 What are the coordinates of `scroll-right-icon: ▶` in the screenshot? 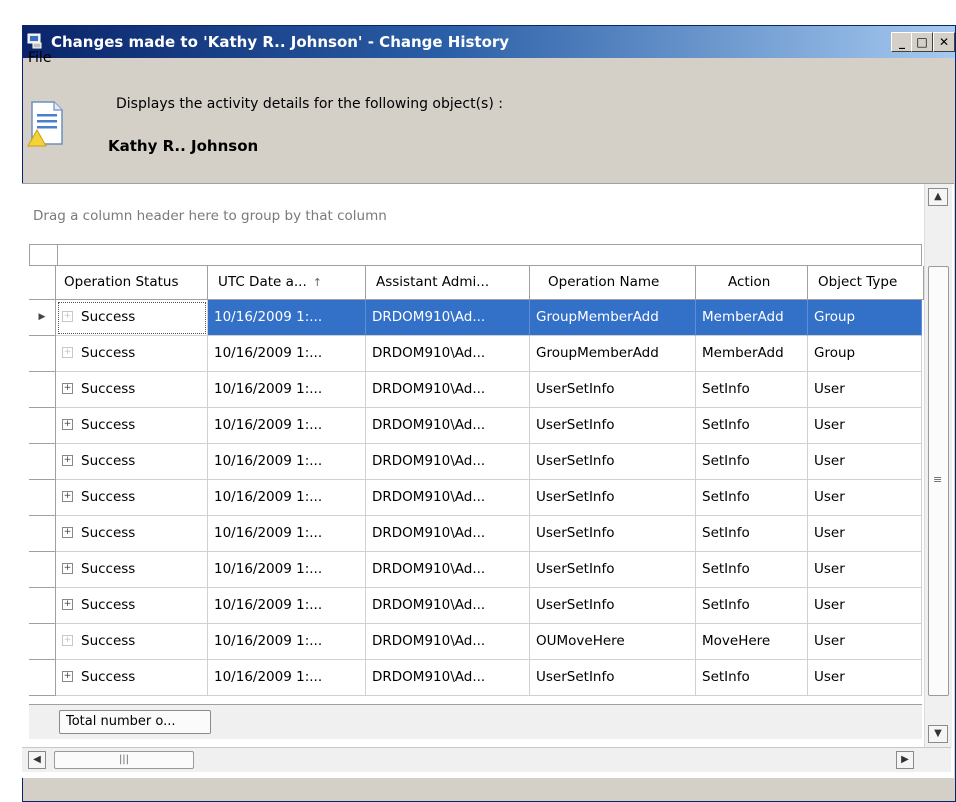 It's located at (905, 760).